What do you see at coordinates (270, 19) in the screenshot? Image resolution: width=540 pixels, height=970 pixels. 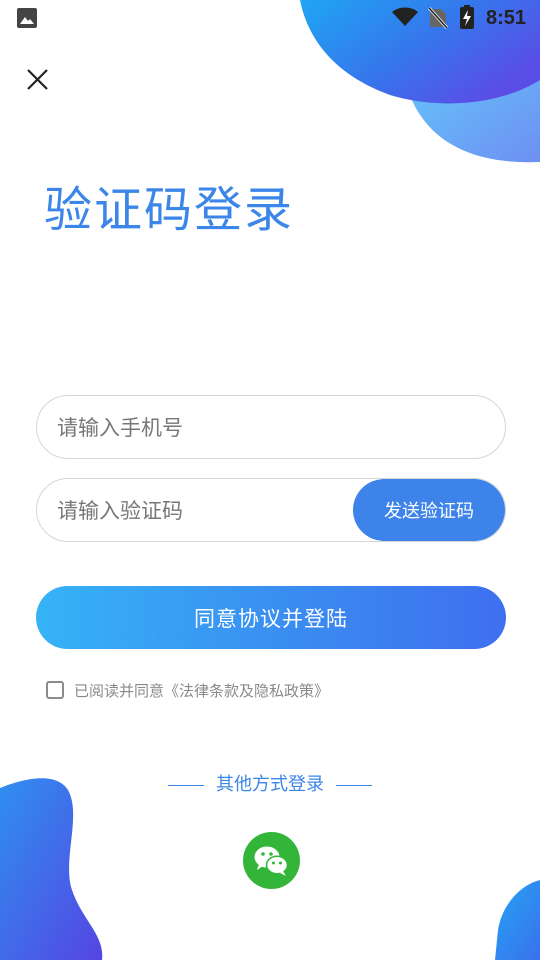 I see `status-bar: 8:51` at bounding box center [270, 19].